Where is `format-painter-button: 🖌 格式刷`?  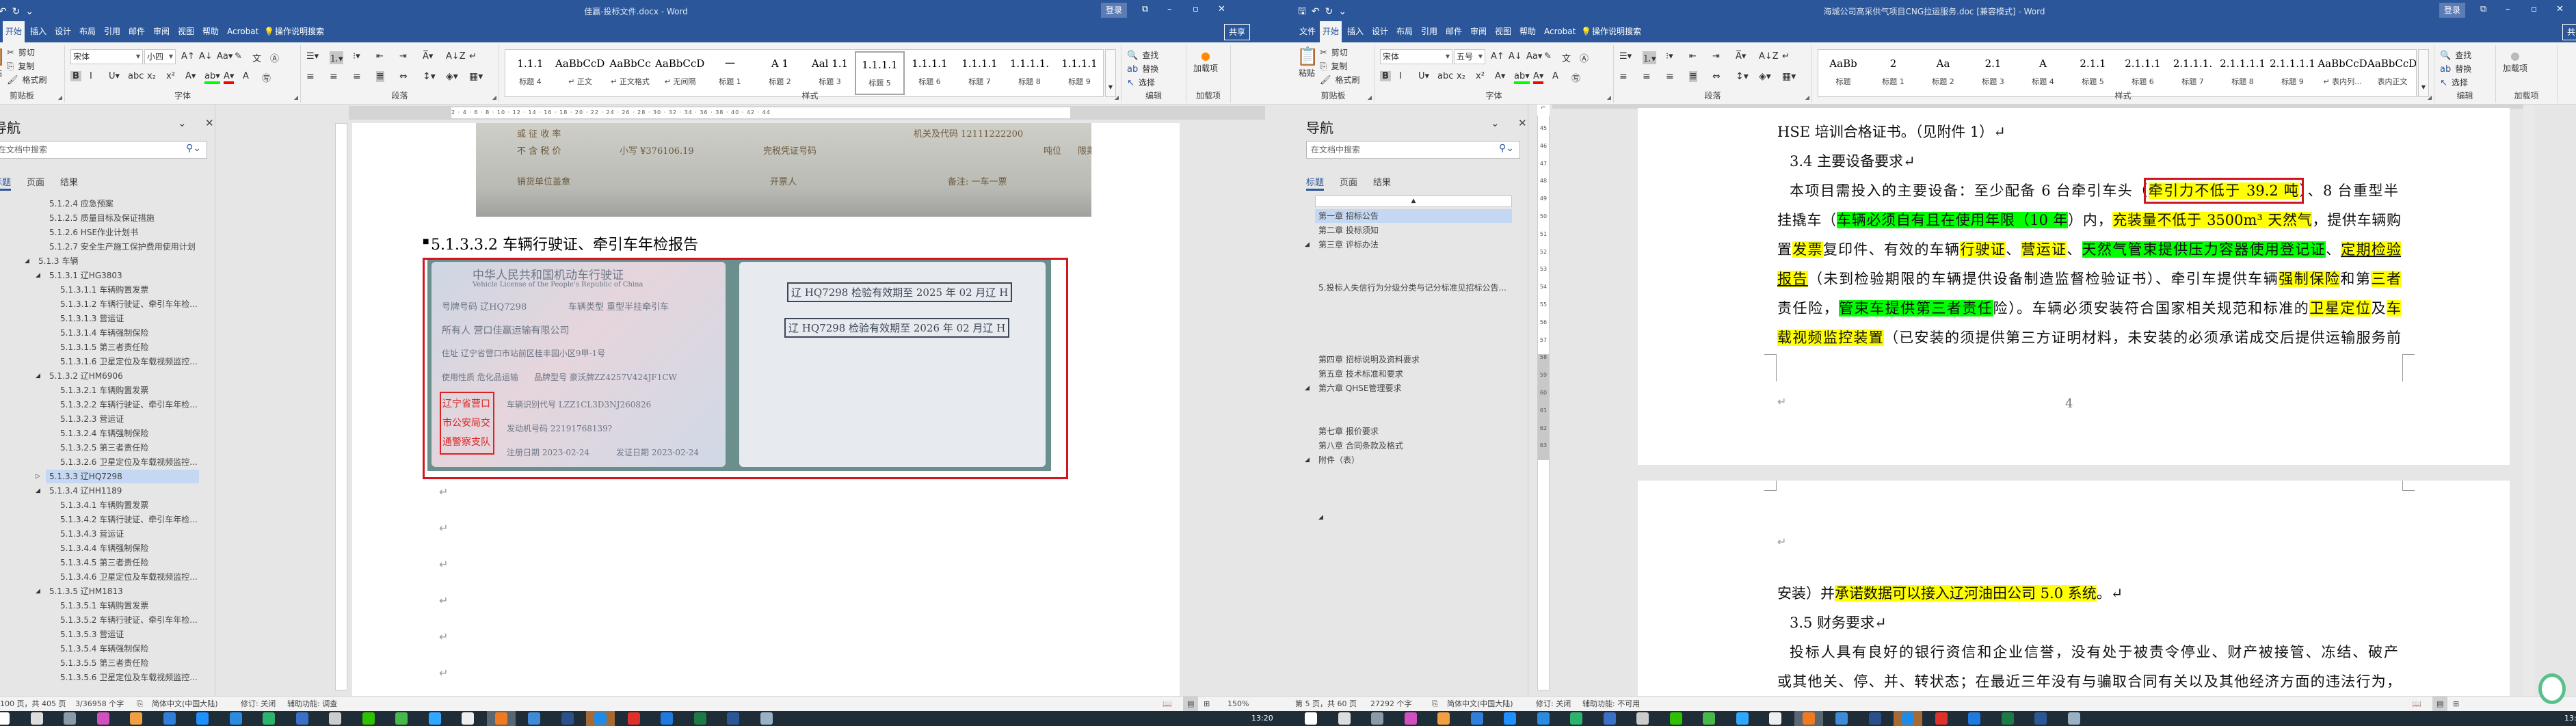
format-painter-button: 🖌 格式刷 is located at coordinates (27, 79).